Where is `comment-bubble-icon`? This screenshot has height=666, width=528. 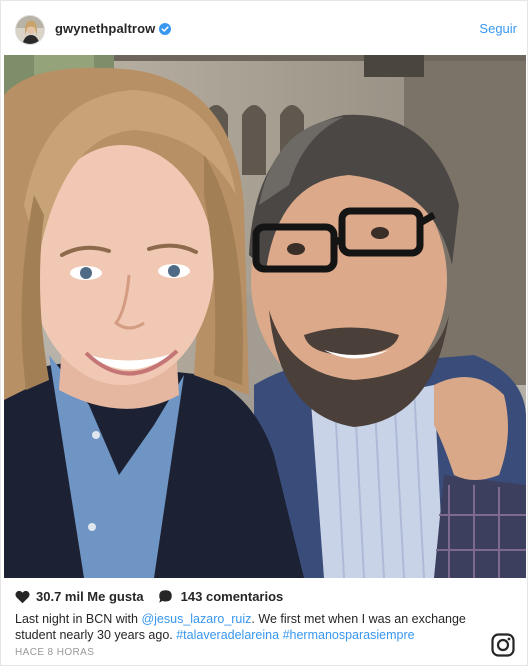 comment-bubble-icon is located at coordinates (165, 596).